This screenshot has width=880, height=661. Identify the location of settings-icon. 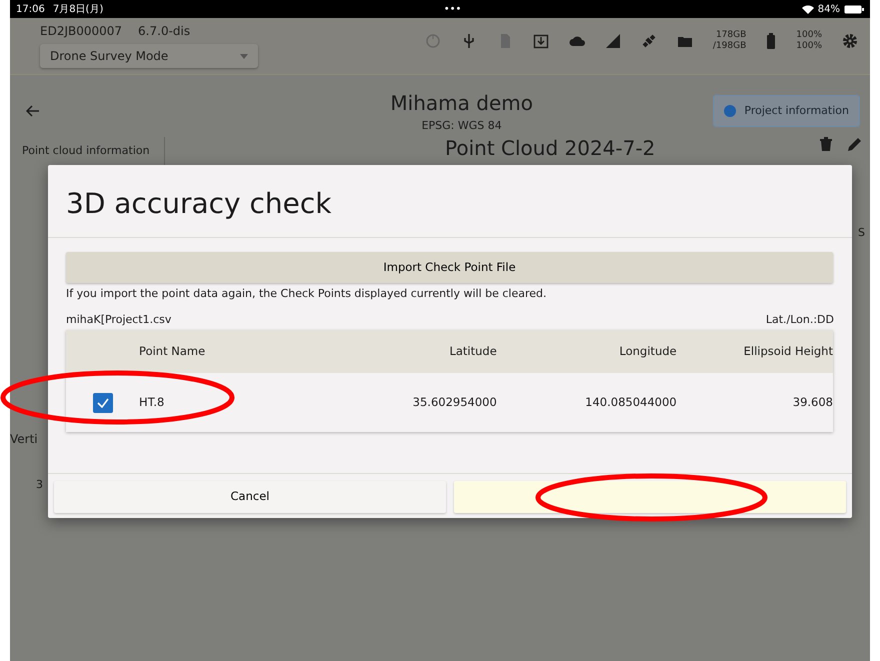
(850, 40).